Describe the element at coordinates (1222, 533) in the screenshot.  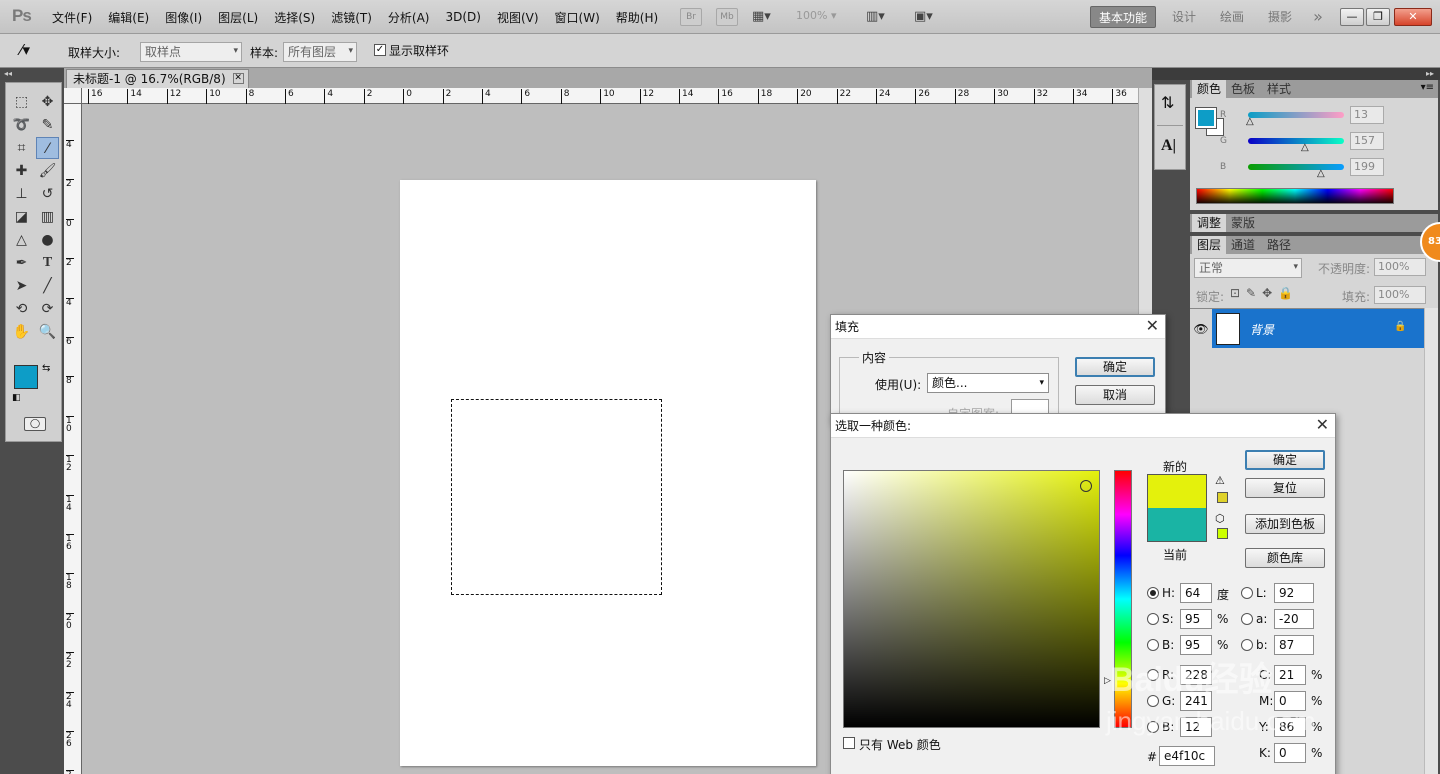
I see `web-safe-swatch` at that location.